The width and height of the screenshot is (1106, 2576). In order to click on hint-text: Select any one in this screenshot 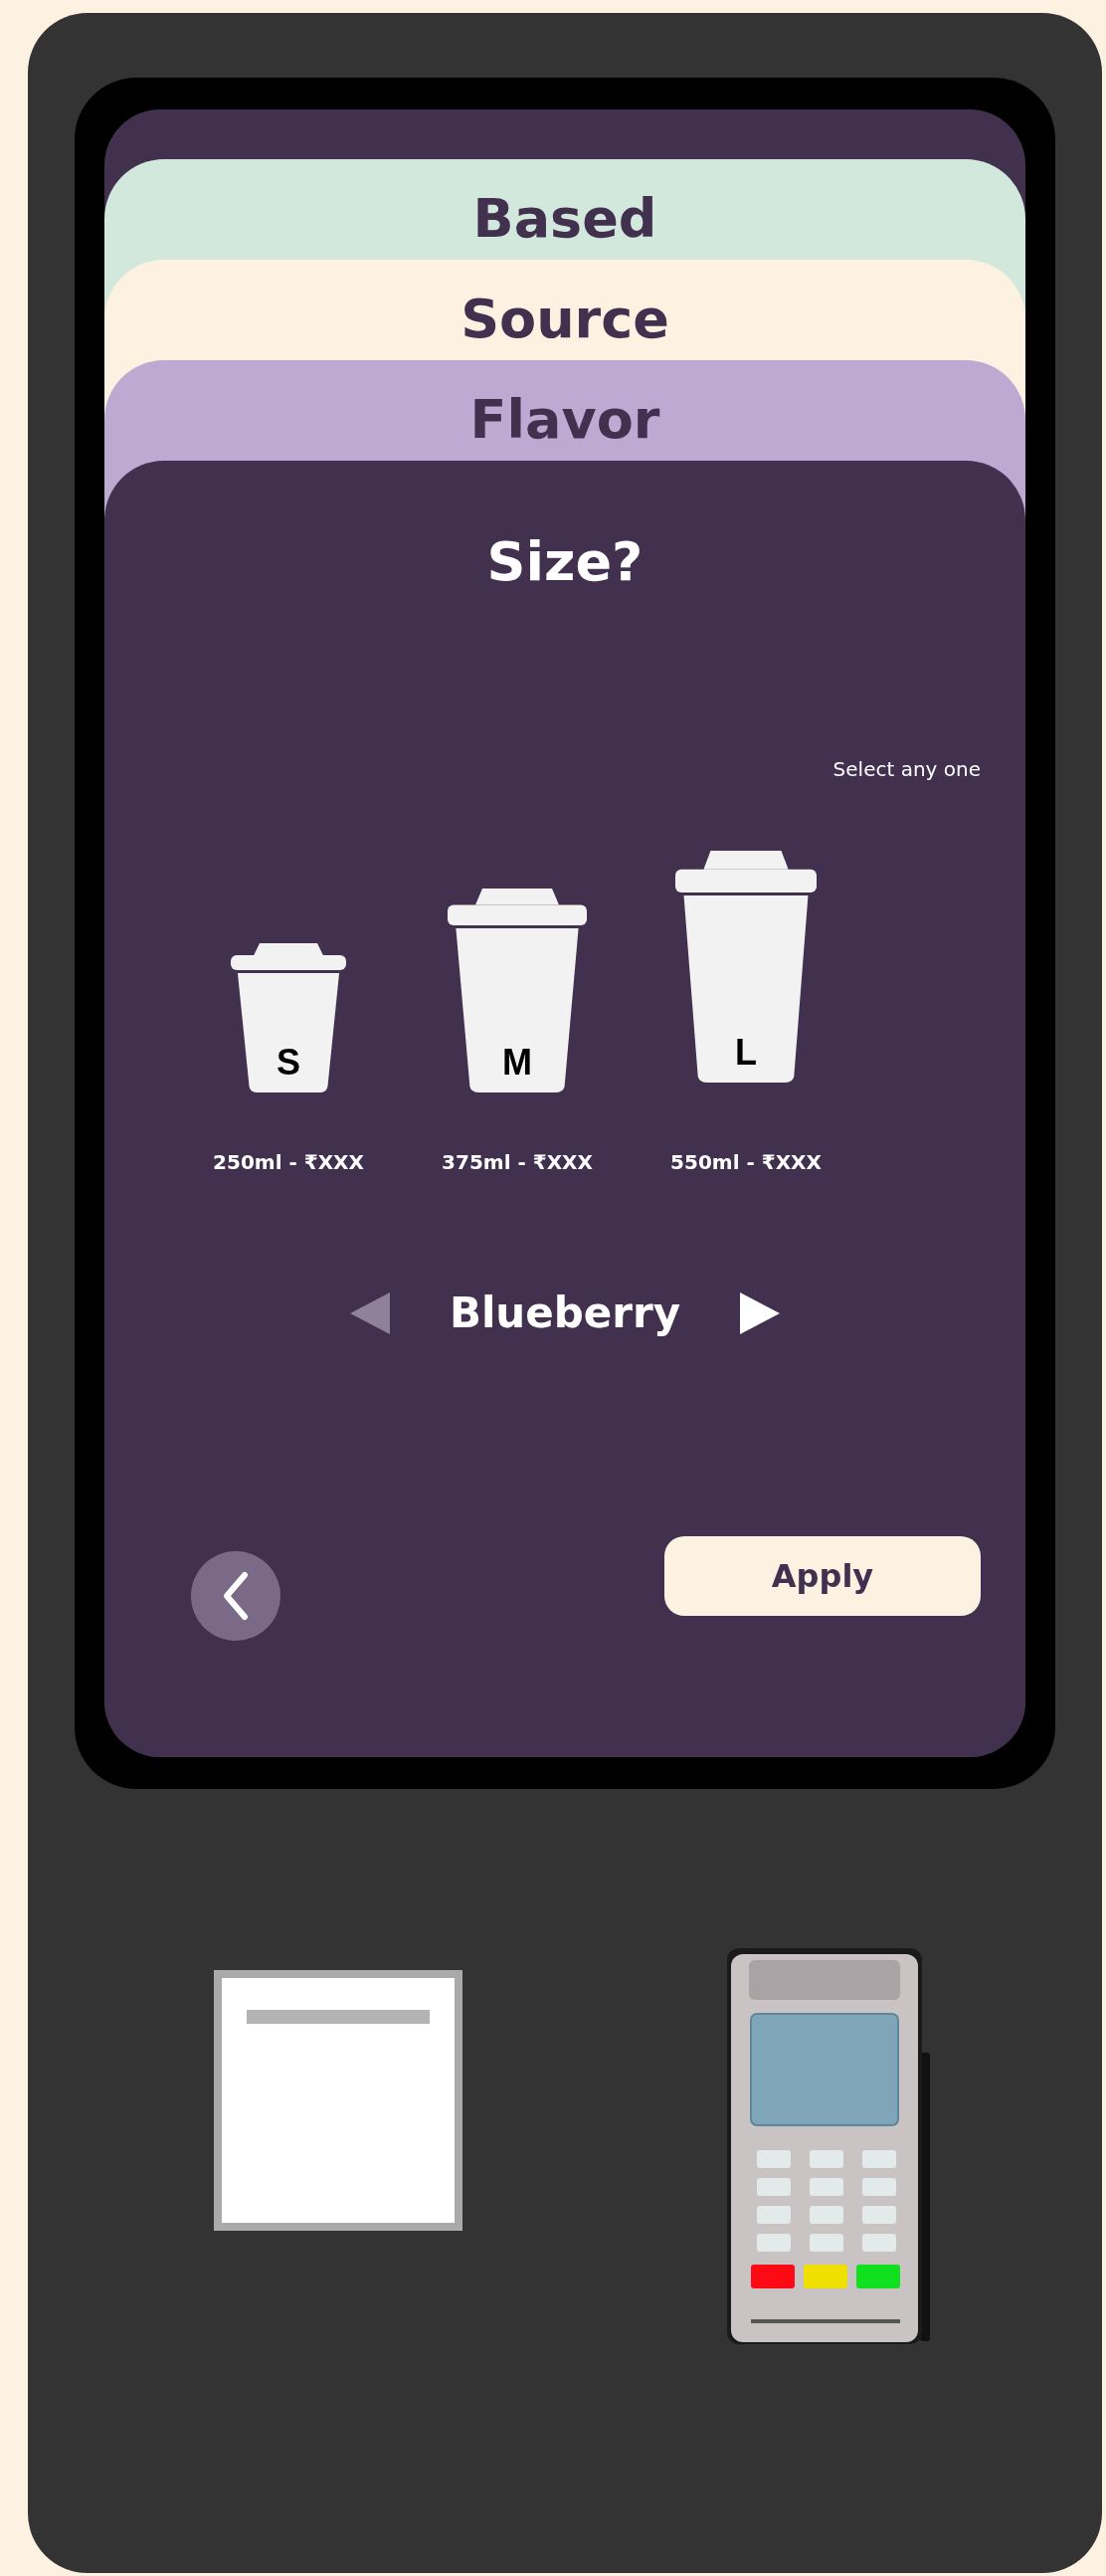, I will do `click(906, 769)`.